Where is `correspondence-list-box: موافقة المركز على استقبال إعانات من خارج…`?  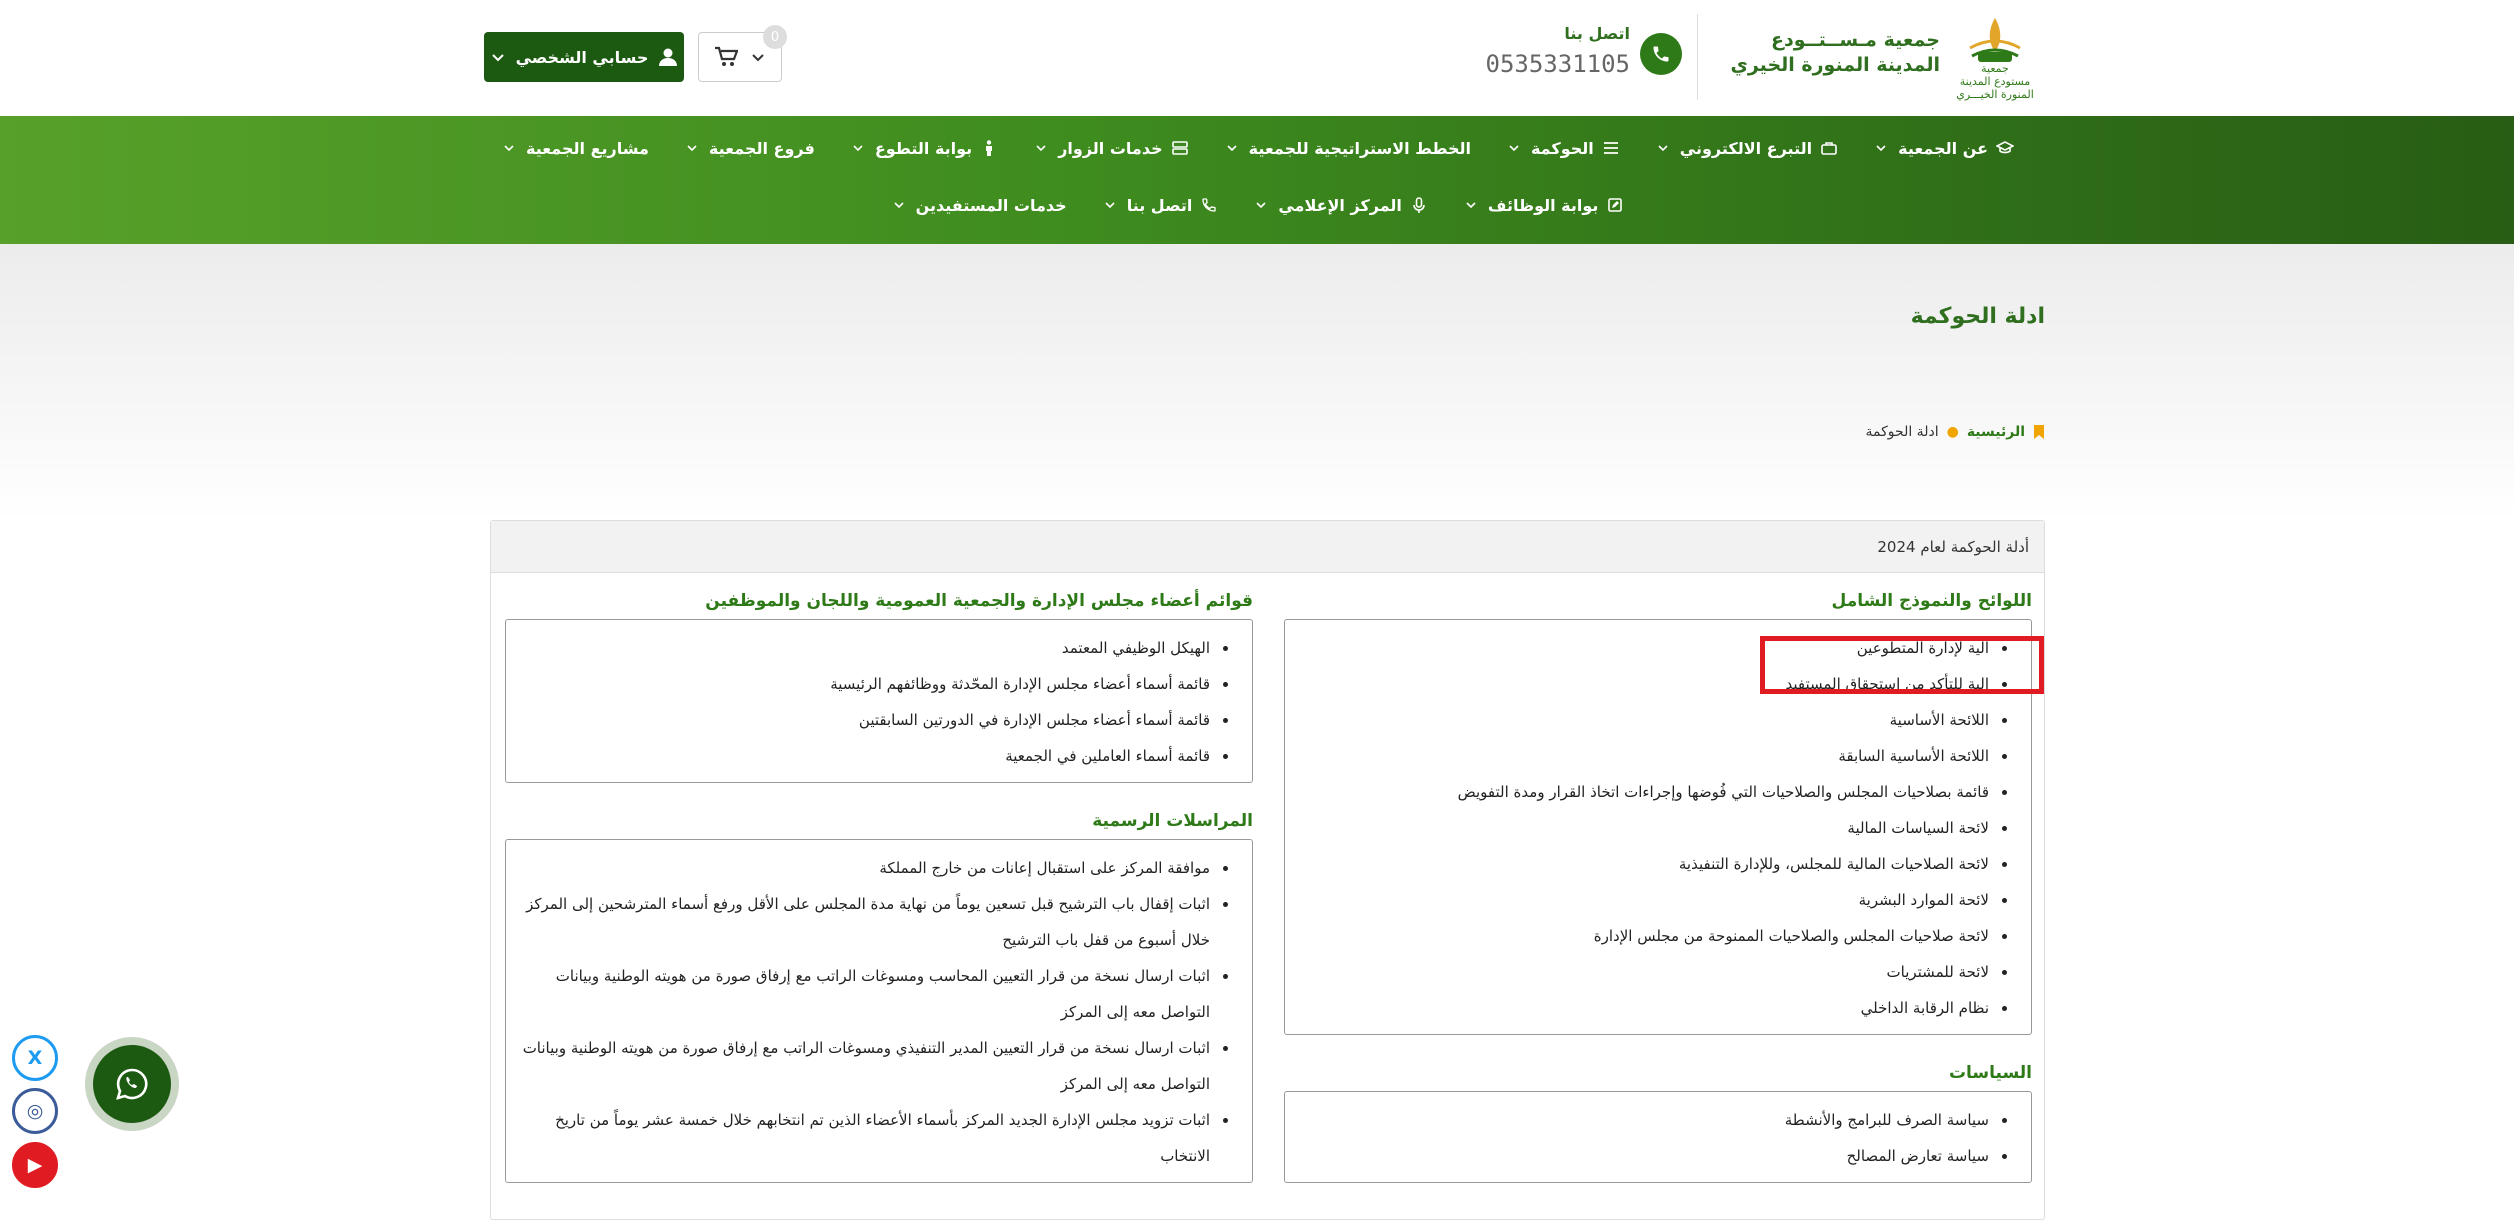
correspondence-list-box: موافقة المركز على استقبال إعانات من خارج… is located at coordinates (879, 1011).